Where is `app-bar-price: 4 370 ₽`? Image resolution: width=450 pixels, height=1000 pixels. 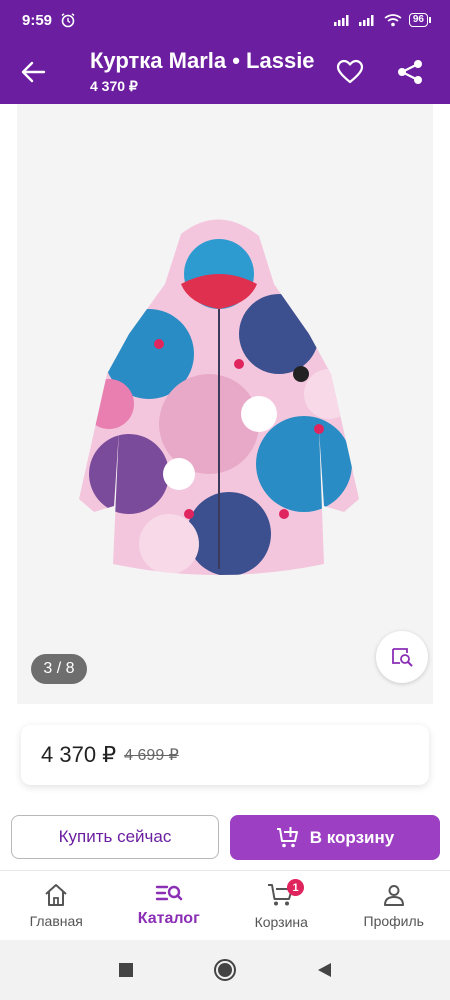
app-bar-price: 4 370 ₽ is located at coordinates (114, 86).